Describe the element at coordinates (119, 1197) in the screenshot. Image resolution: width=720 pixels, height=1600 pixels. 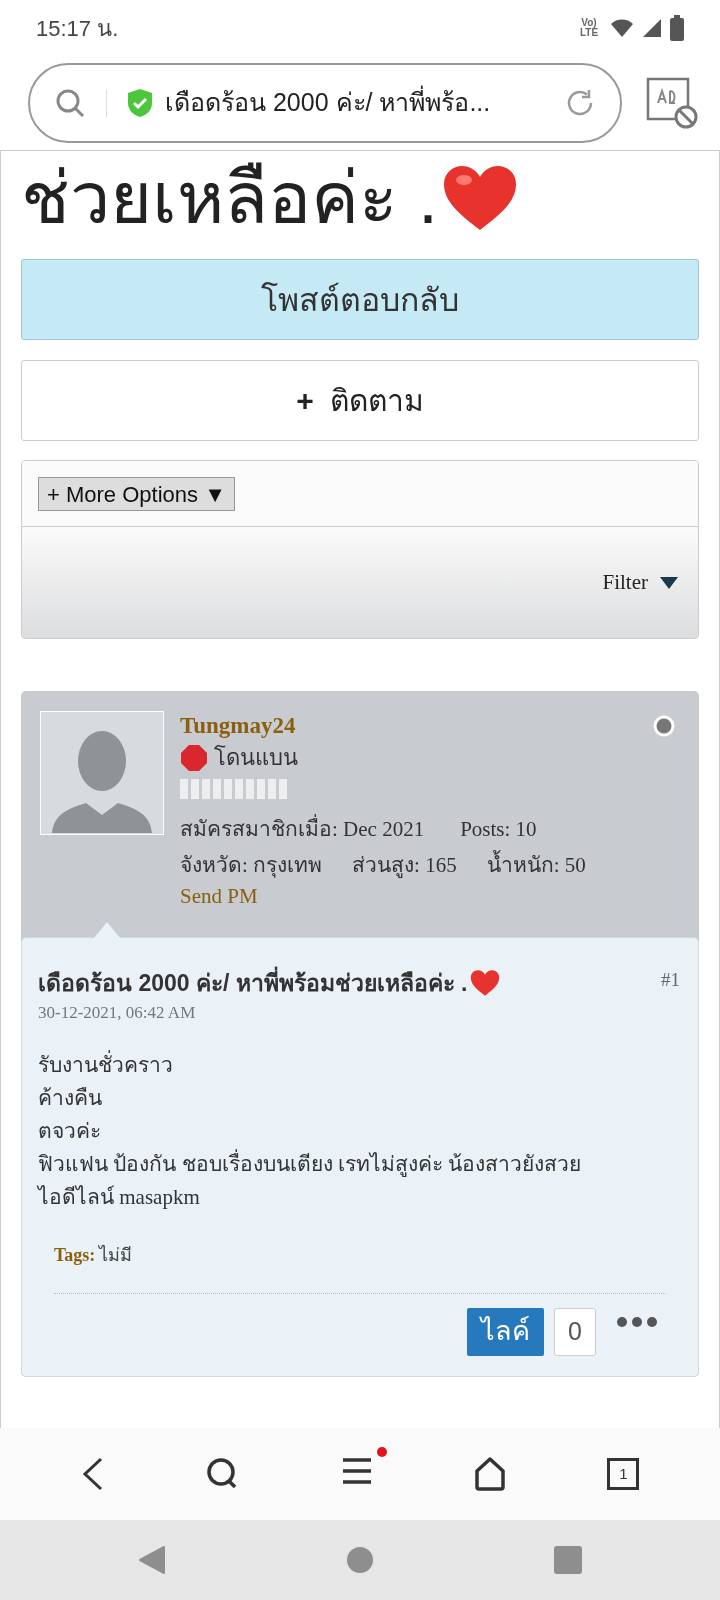
I see `post-text: ไอดีไลน์ masapkm` at that location.